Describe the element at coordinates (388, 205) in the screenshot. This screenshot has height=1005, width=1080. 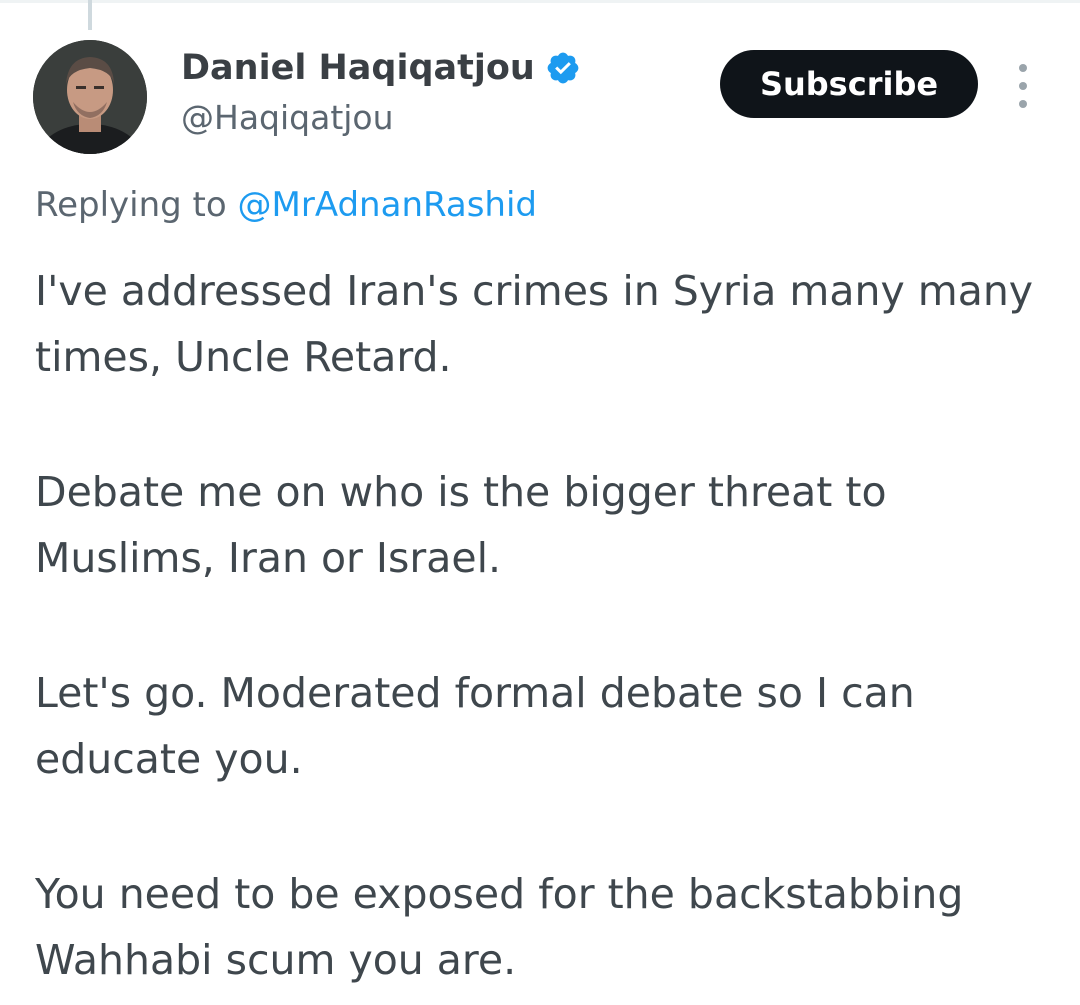
I see `reply-handle-link: @MrAdnanRashid` at that location.